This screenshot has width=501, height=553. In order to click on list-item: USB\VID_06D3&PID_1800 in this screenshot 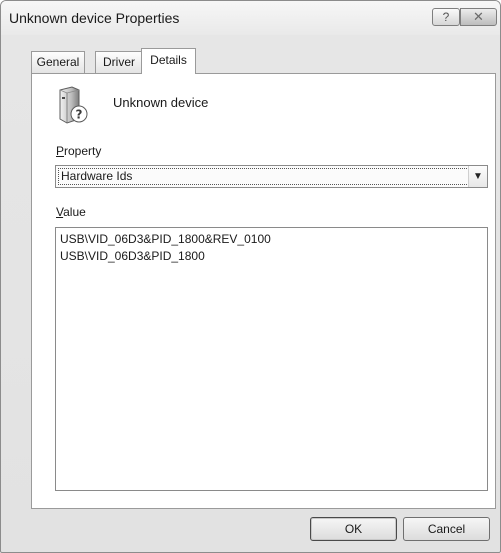, I will do `click(132, 256)`.